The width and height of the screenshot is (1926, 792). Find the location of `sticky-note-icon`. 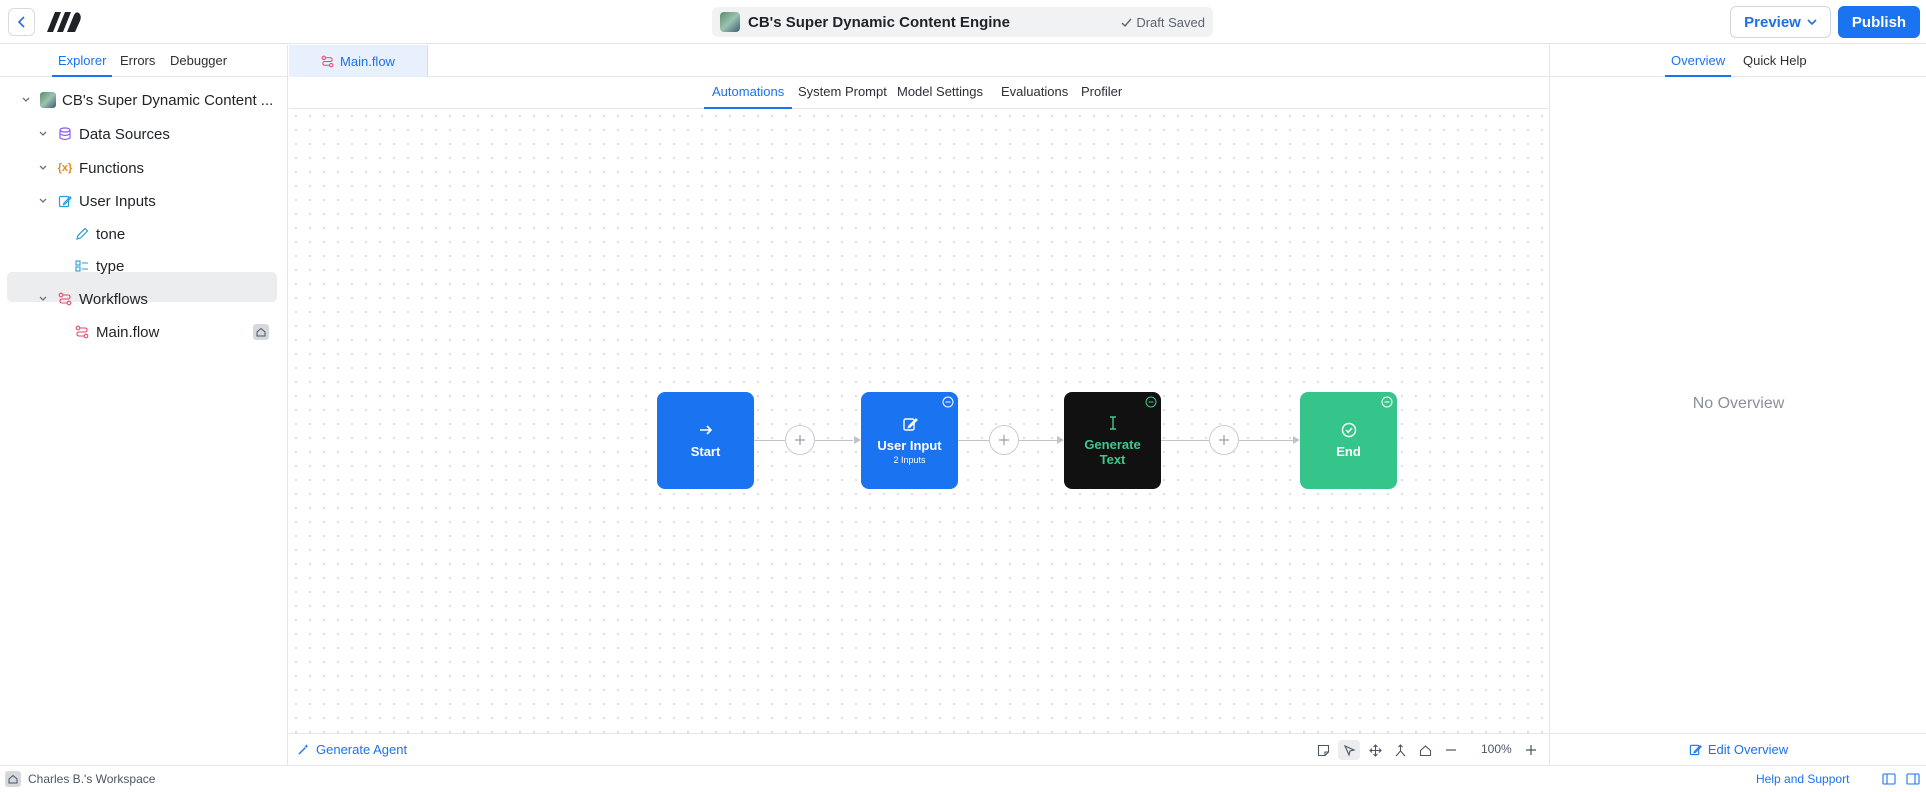

sticky-note-icon is located at coordinates (1323, 750).